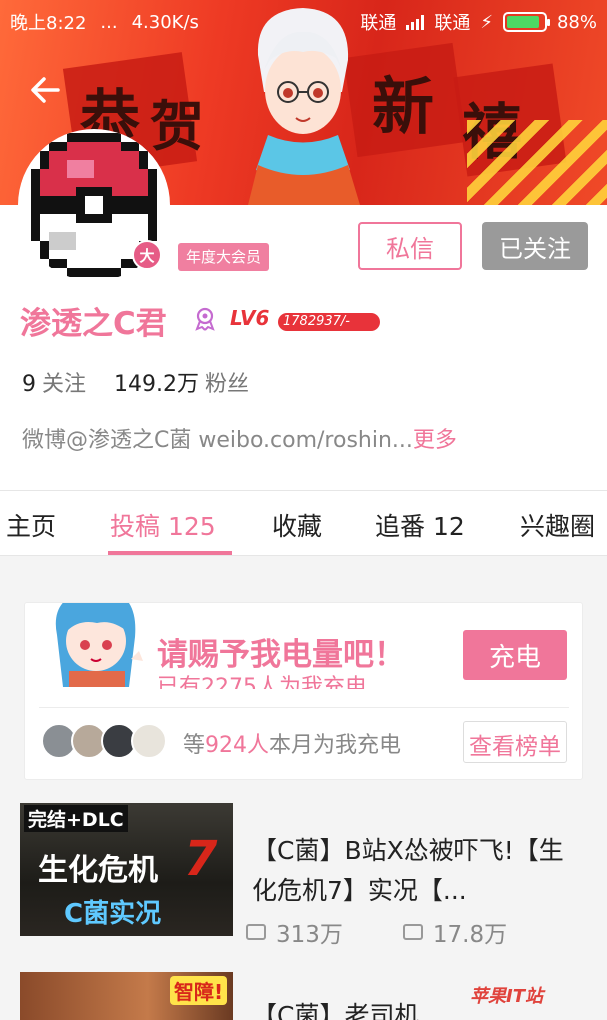 Image resolution: width=607 pixels, height=1020 pixels. What do you see at coordinates (526, 22) in the screenshot?
I see `battery-icon` at bounding box center [526, 22].